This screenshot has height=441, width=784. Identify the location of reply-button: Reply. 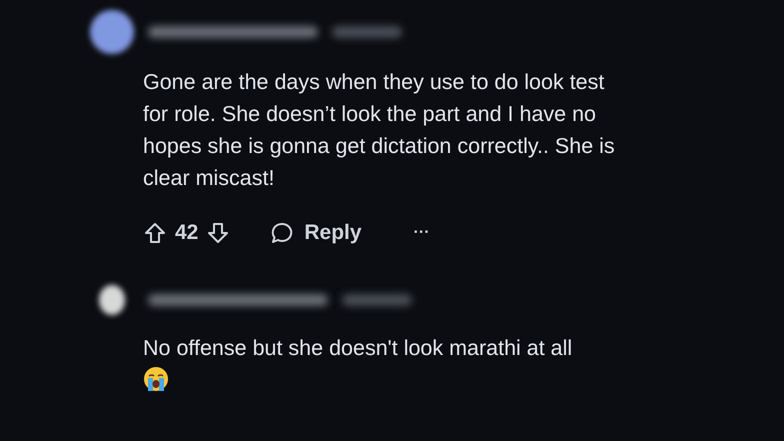
(316, 233).